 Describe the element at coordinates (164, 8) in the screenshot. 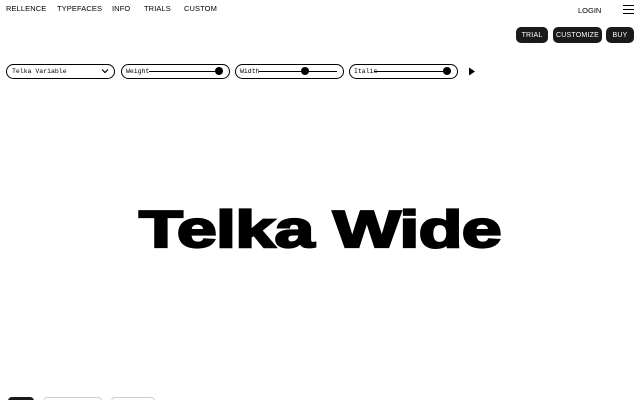

I see `nav-link-trials: TRIALS` at that location.